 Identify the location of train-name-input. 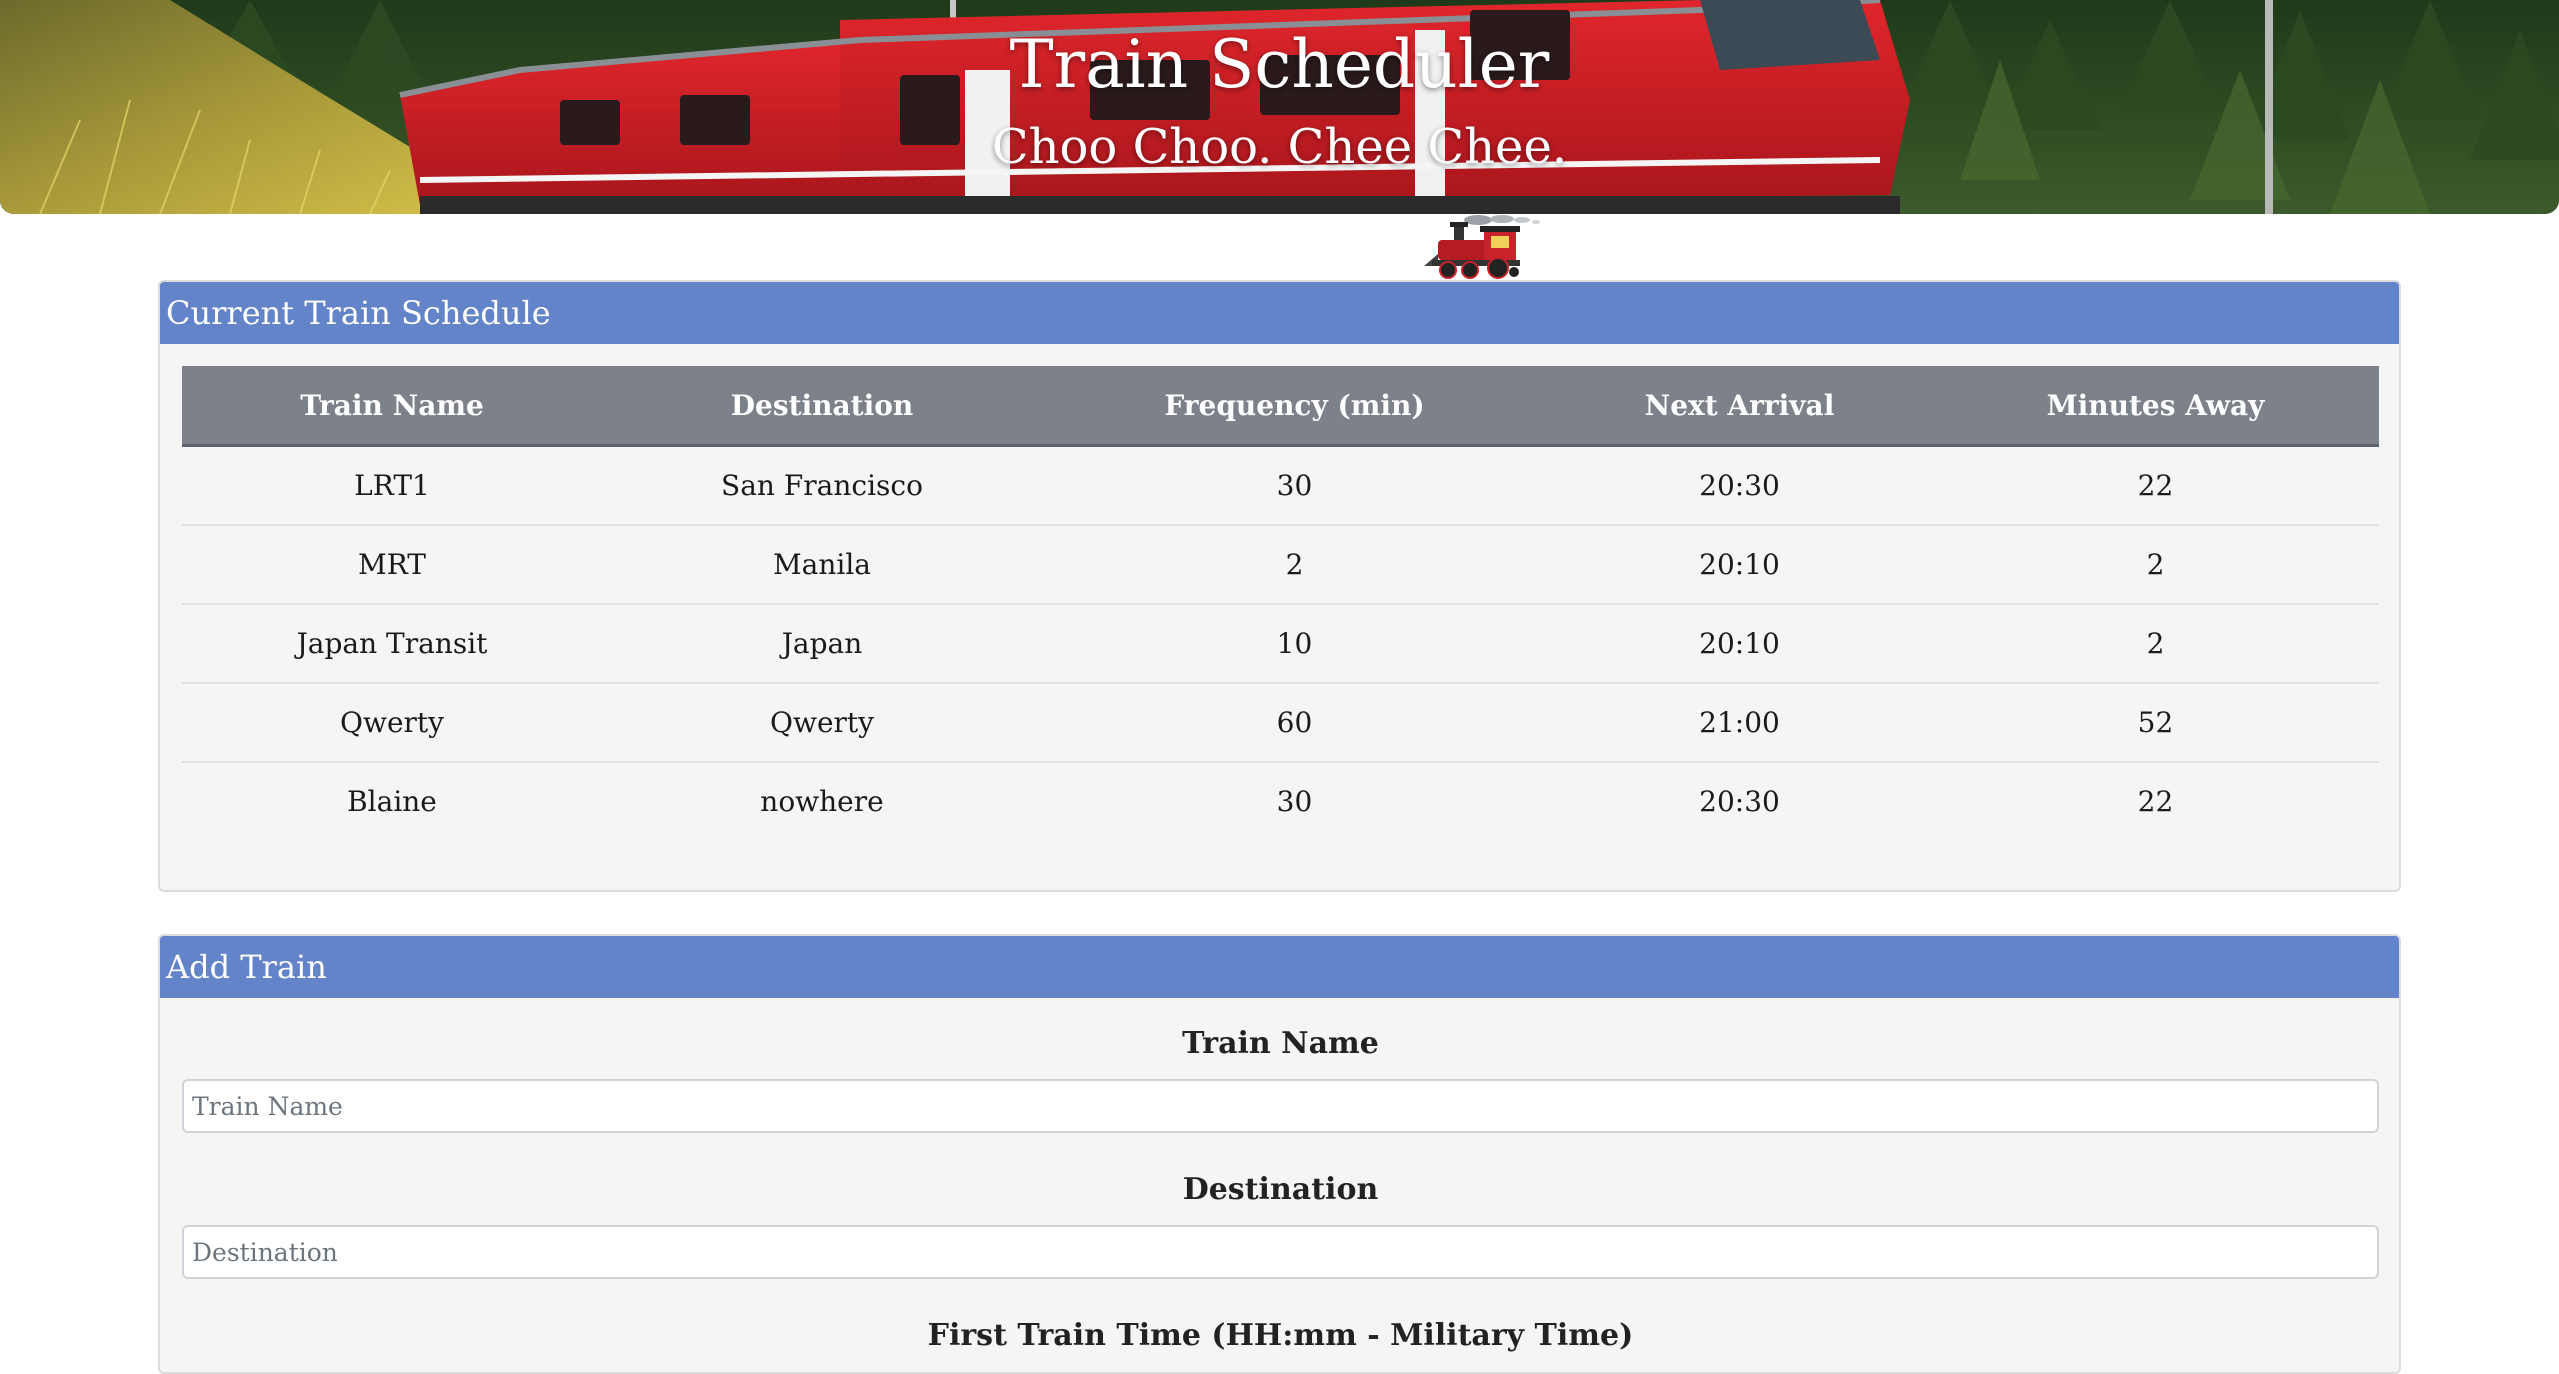
(1280, 1106).